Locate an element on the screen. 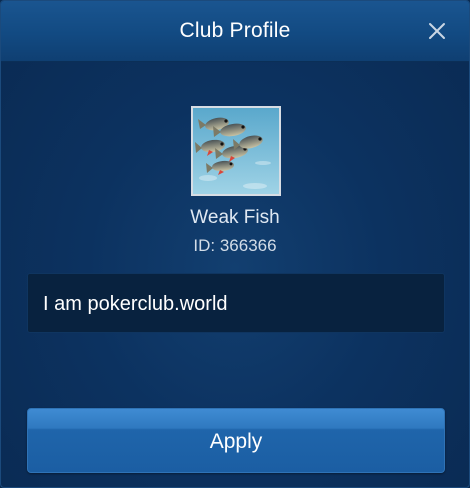 This screenshot has width=470, height=488. apply-button-label: Apply is located at coordinates (236, 441).